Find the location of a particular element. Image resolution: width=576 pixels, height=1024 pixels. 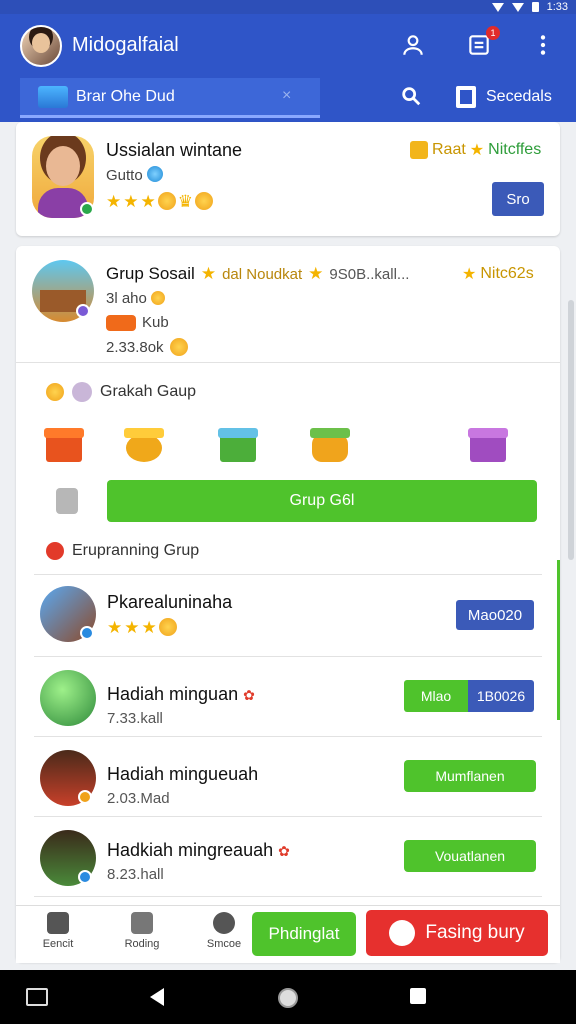

tab-close-icon: × is located at coordinates (286, 96).